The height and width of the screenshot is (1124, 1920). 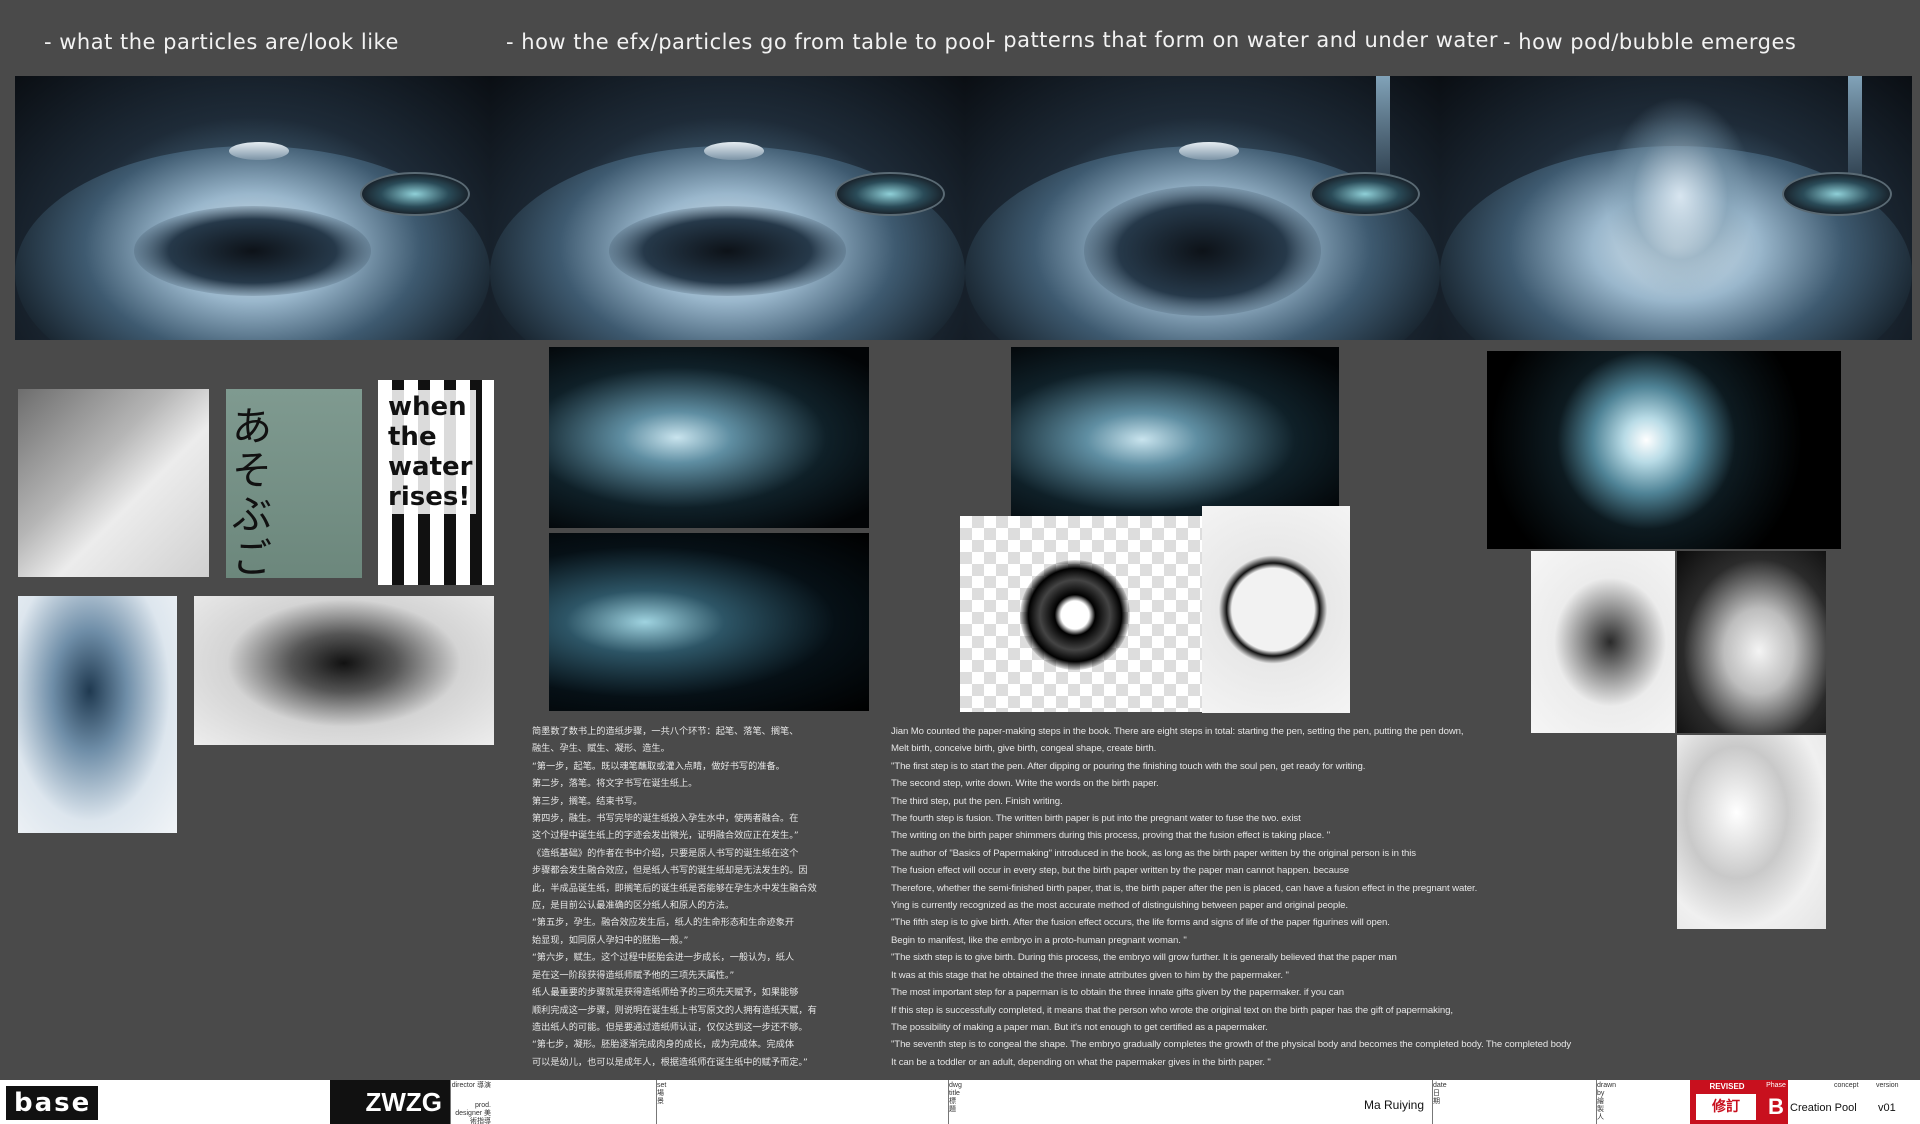 I want to click on text-line: 纸人最重要的步骤就是获得造纸师给予的三项先天赋予，如果能够, so click(x=665, y=993).